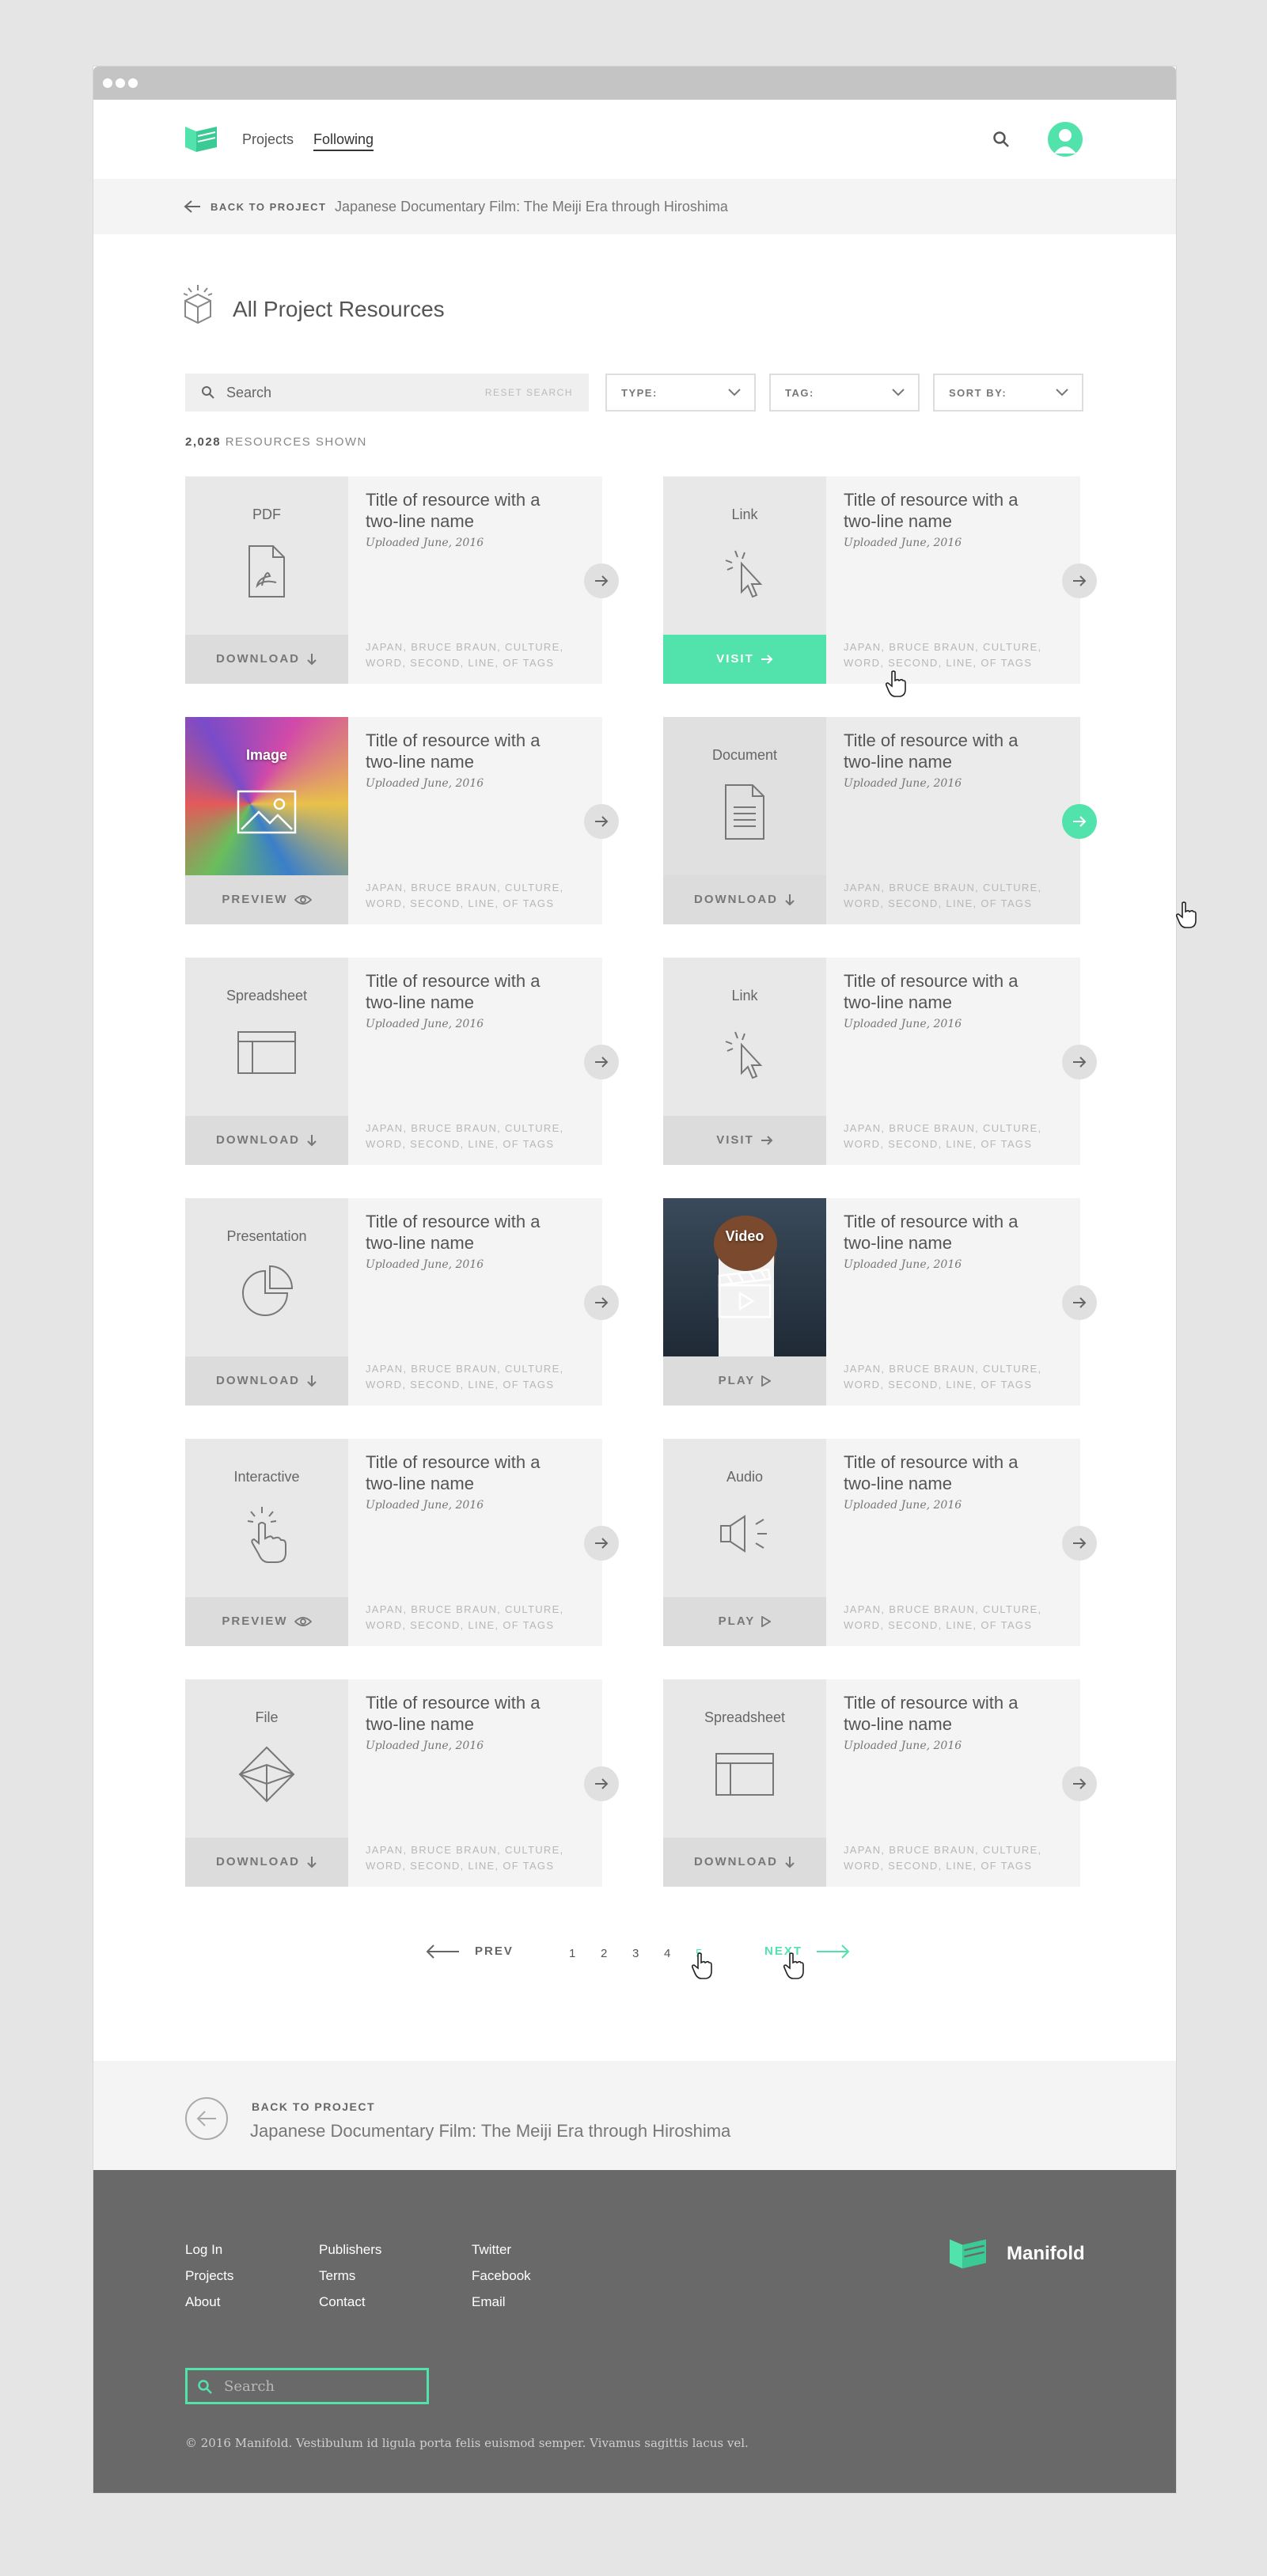  What do you see at coordinates (387, 393) in the screenshot?
I see `search-input: Search RESET SEARCH` at bounding box center [387, 393].